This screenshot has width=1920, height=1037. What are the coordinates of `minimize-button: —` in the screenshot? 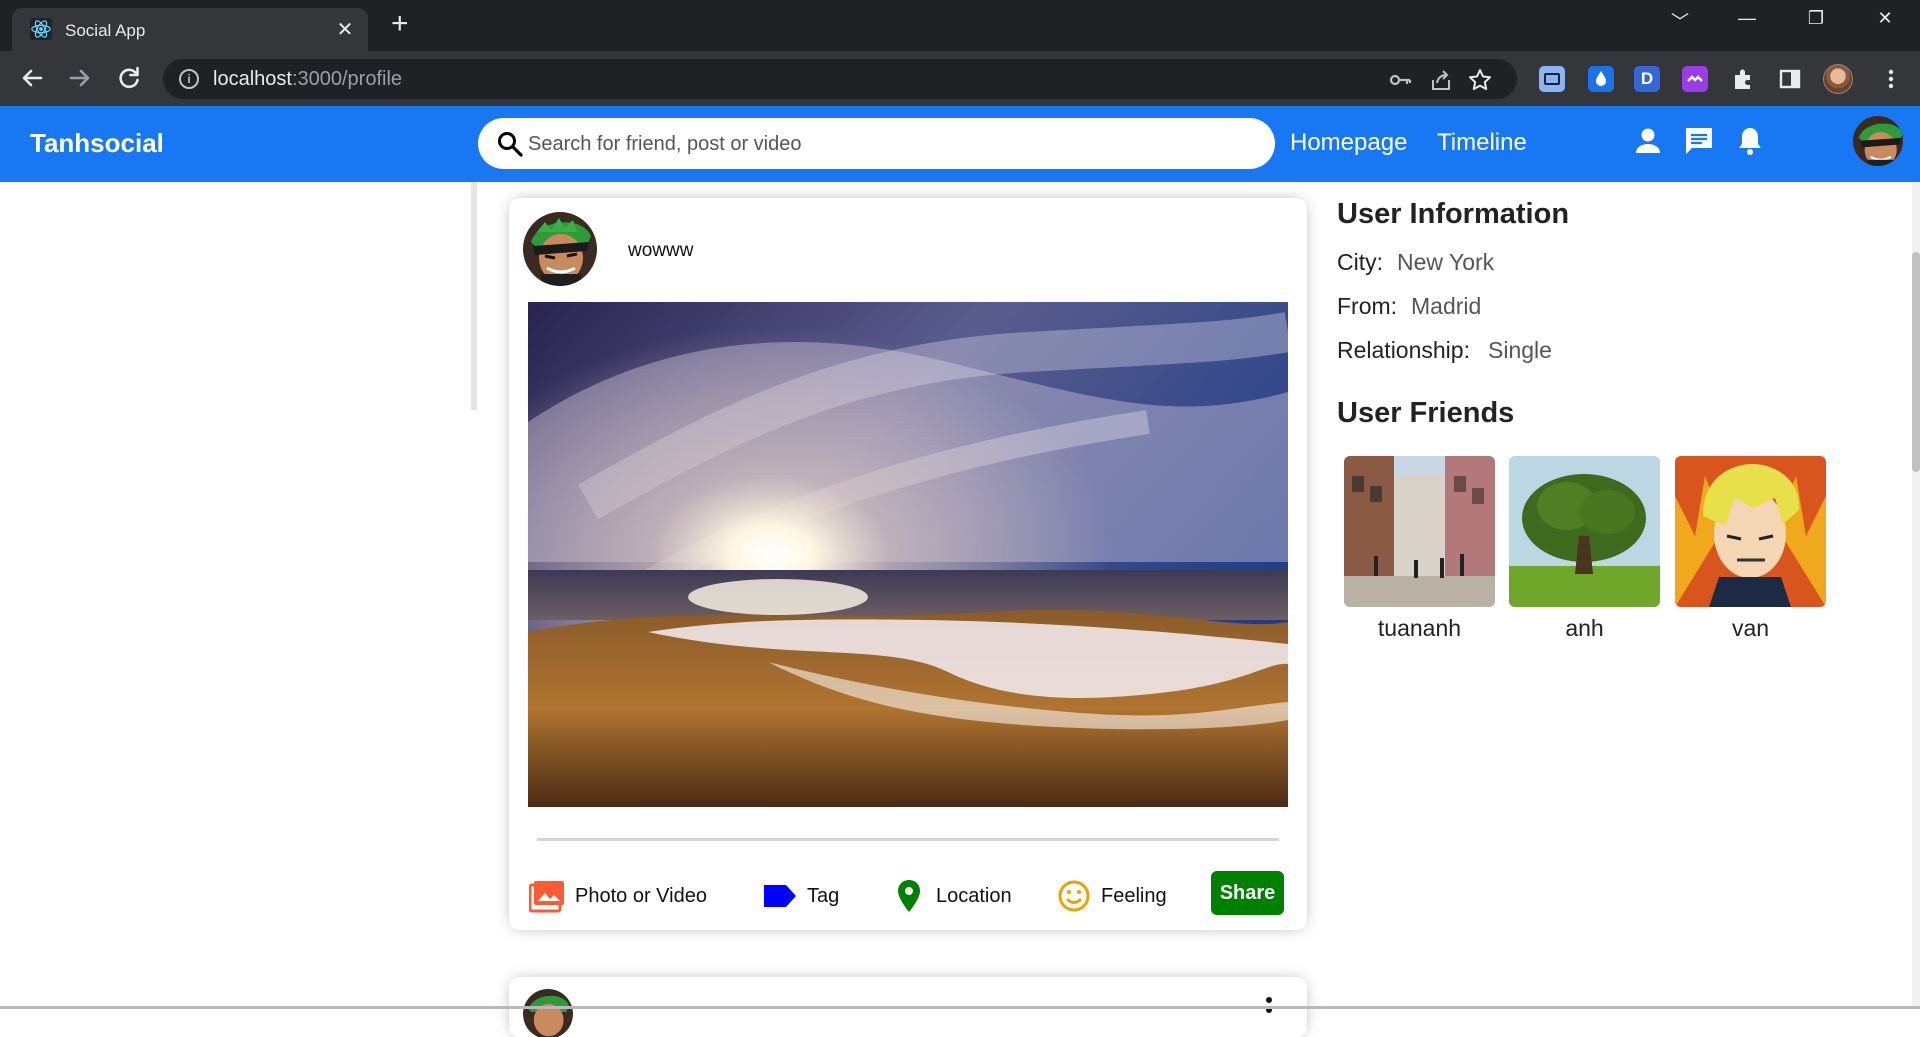 It's located at (1747, 18).